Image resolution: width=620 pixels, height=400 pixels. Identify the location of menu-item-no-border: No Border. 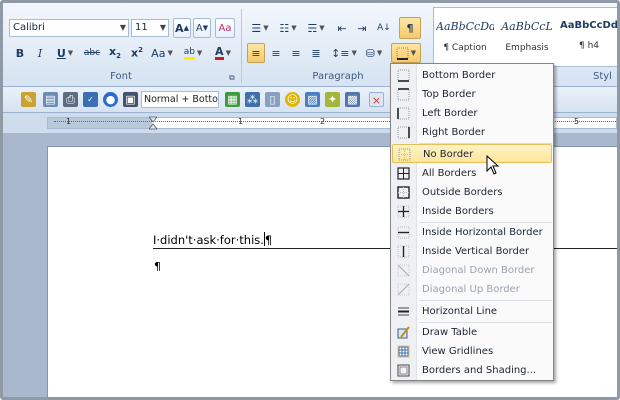
(472, 153).